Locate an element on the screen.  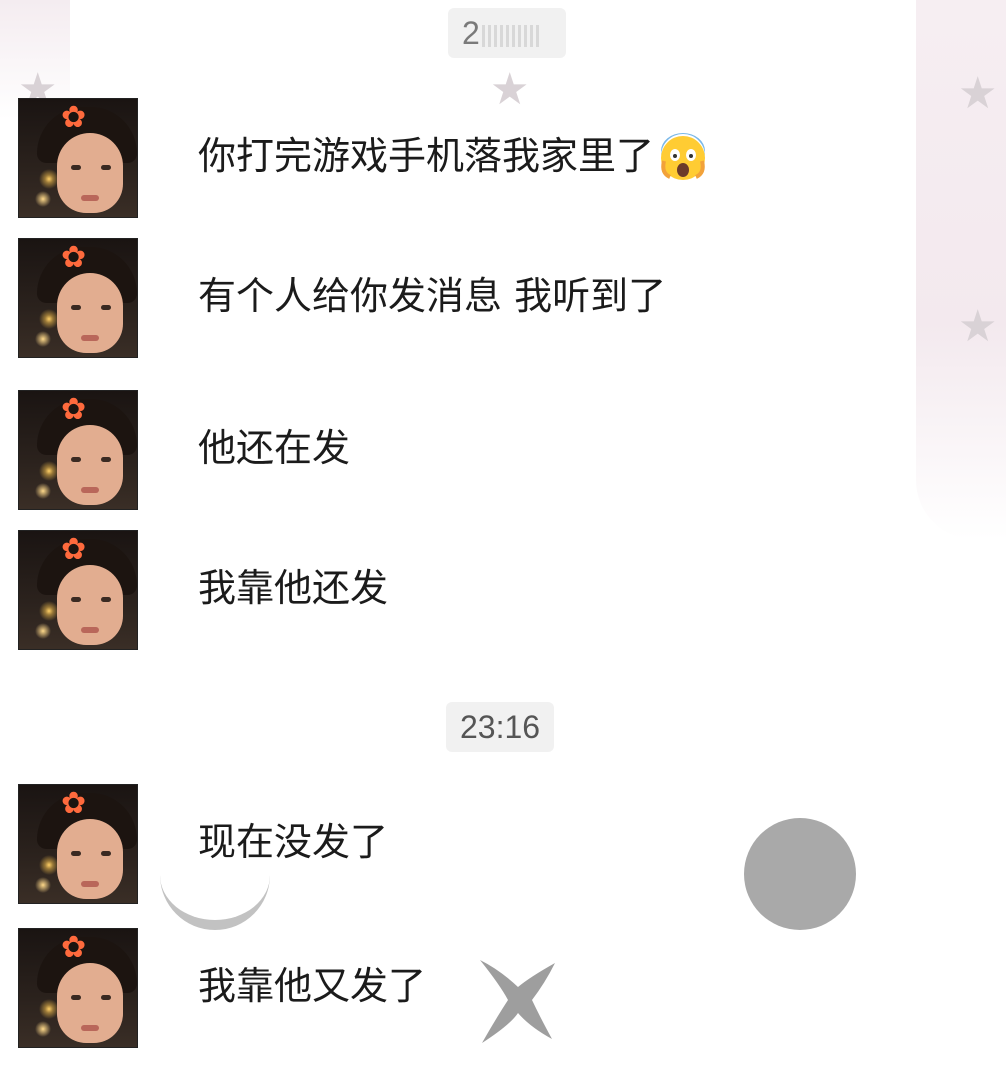
screaming-face-icon is located at coordinates (683, 156).